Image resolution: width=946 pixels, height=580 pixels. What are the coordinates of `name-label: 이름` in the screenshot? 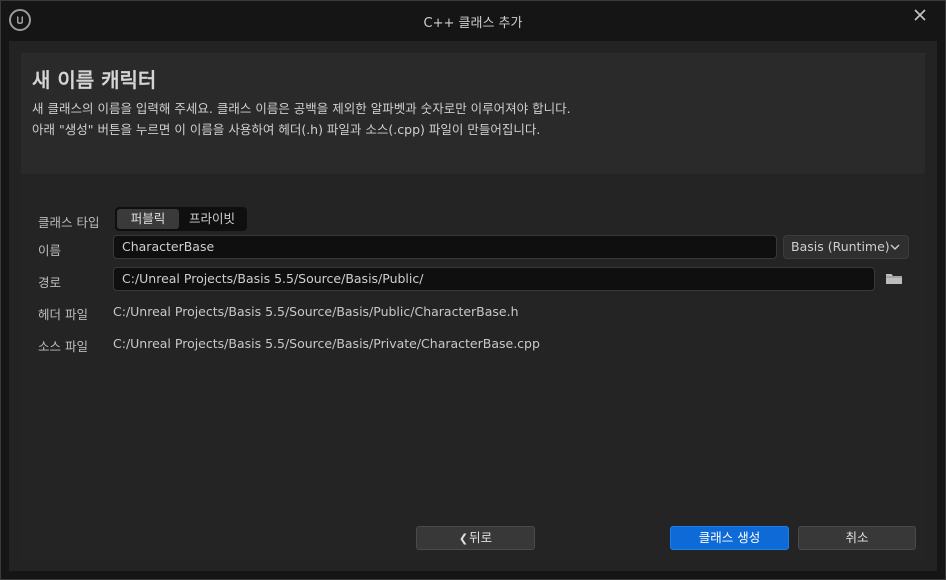 It's located at (50, 250).